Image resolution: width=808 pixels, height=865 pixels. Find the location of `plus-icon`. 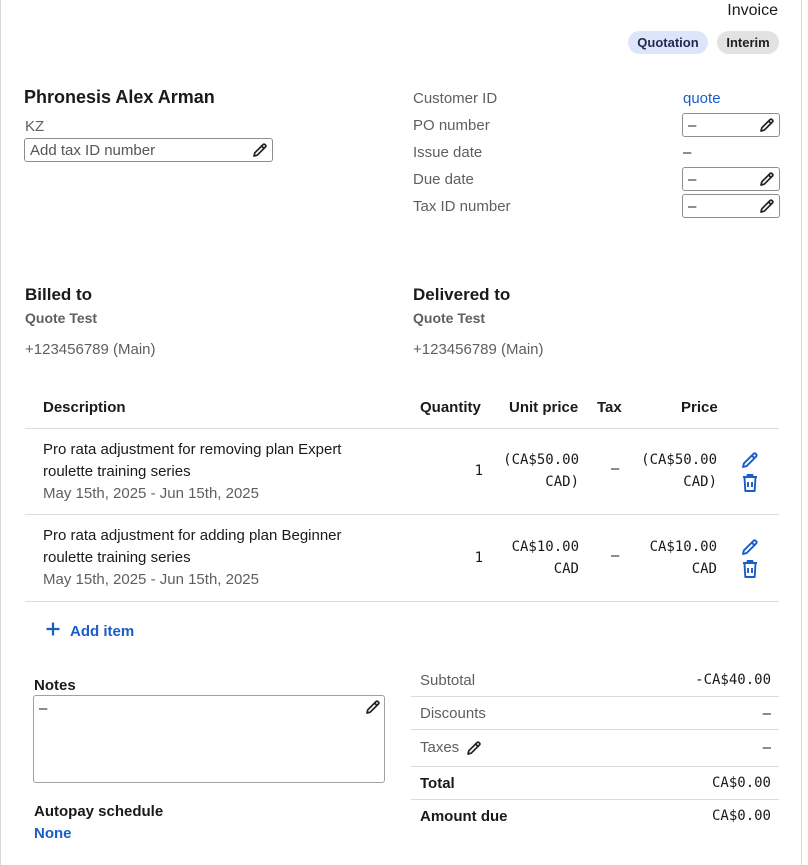

plus-icon is located at coordinates (53, 631).